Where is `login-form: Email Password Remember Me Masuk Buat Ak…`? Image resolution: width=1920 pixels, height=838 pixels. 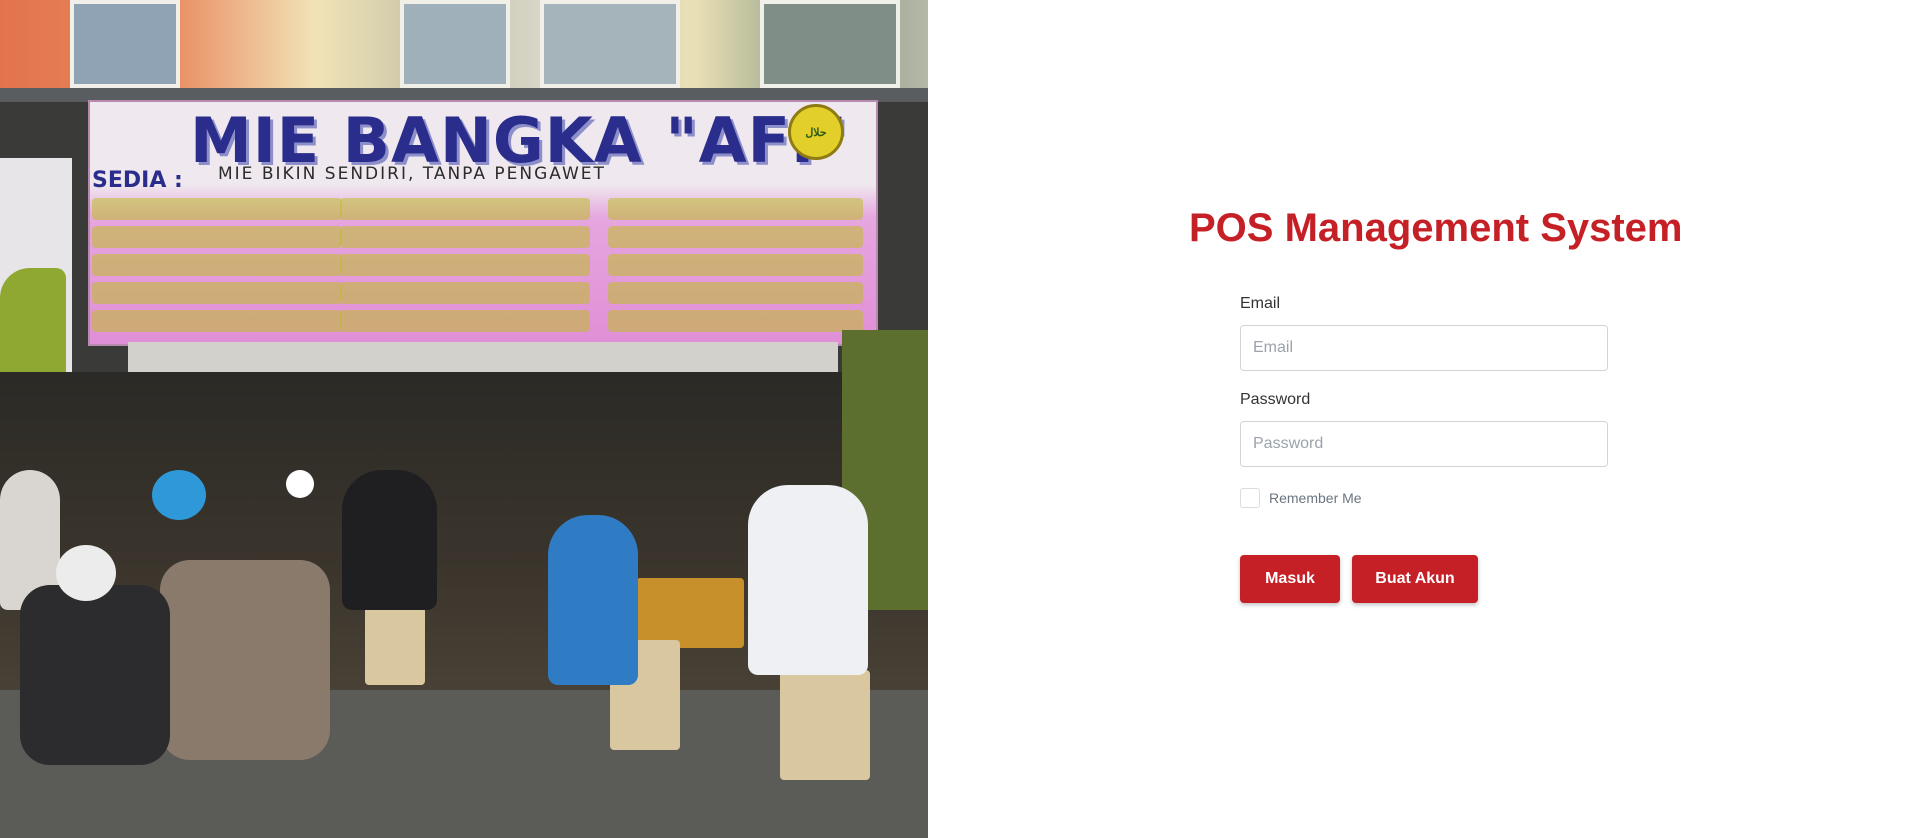
login-form: Email Password Remember Me Masuk Buat Ak… is located at coordinates (1424, 448).